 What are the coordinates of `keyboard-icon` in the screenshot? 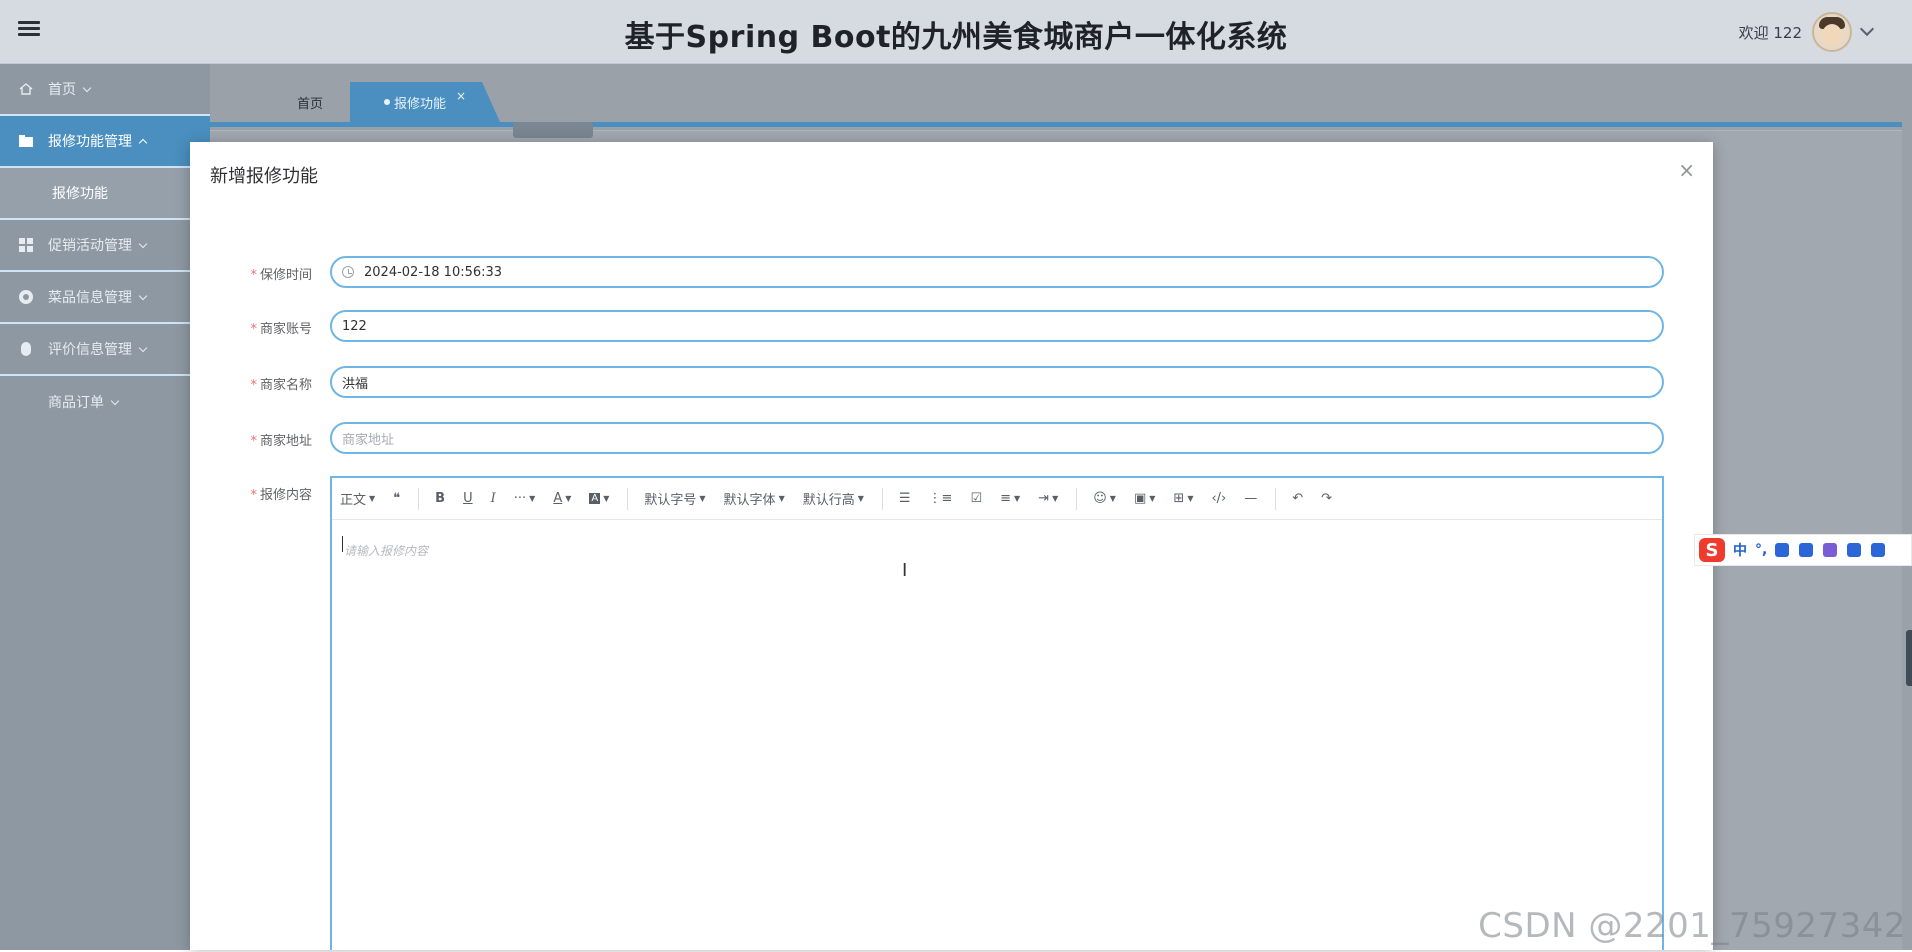 It's located at (1806, 550).